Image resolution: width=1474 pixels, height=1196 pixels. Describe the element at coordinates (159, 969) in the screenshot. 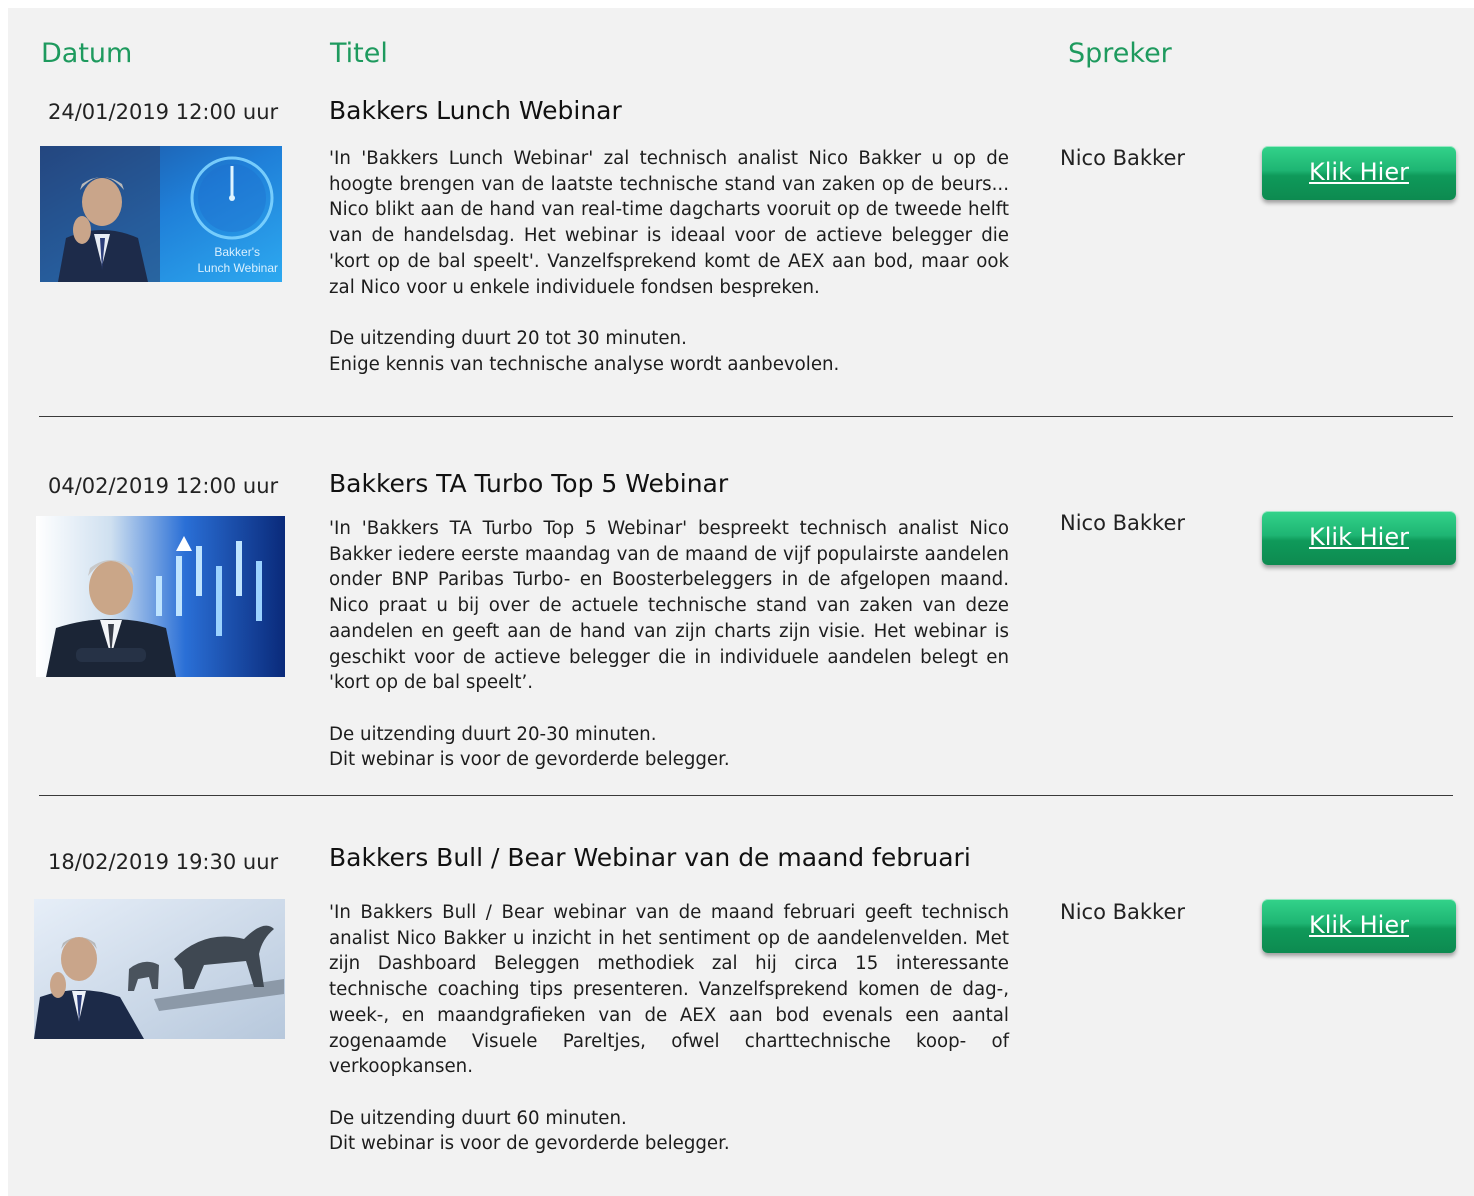

I see `webinar-thumbnail-bullbear` at that location.